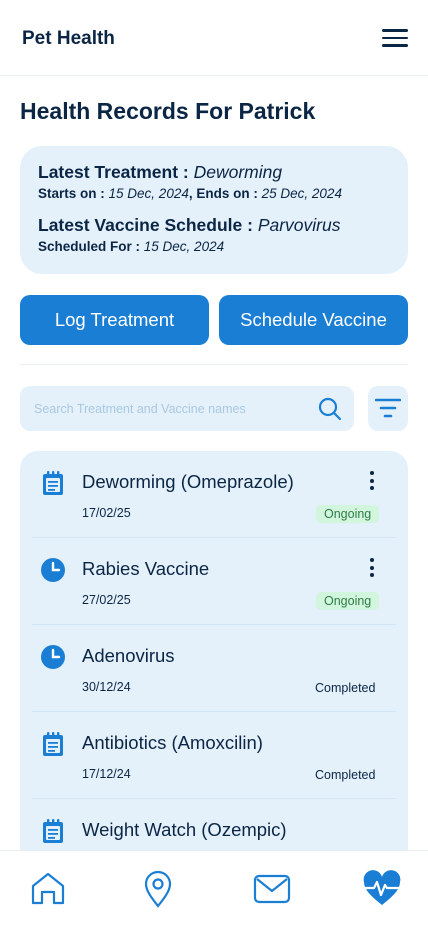  What do you see at coordinates (313, 320) in the screenshot?
I see `schedule-vaccine-button: Schedule Vaccine` at bounding box center [313, 320].